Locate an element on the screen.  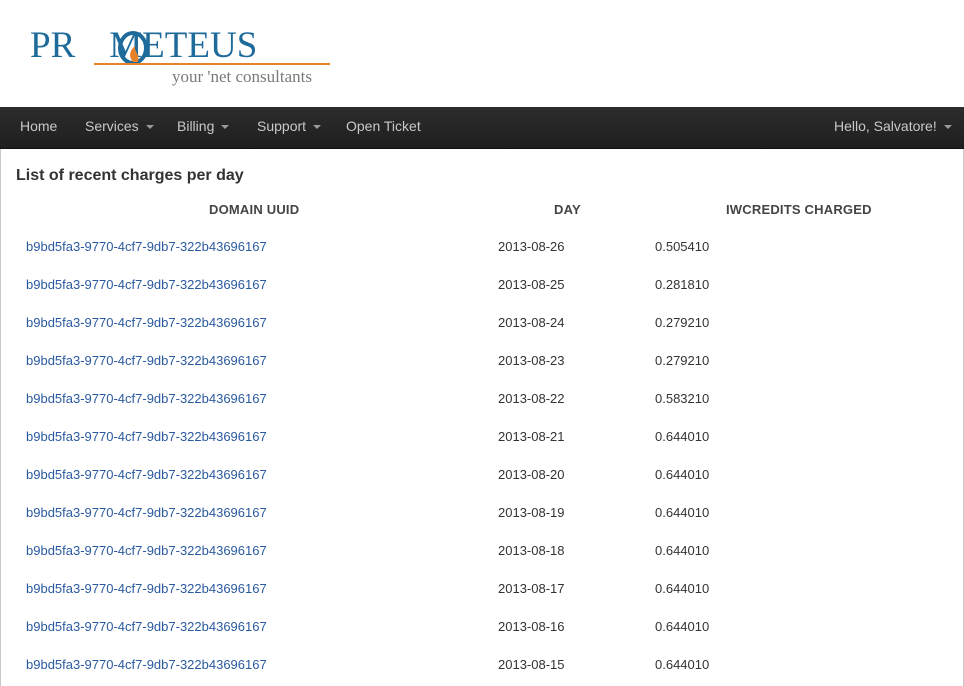
day-cell: 2013-08-19 is located at coordinates (531, 512).